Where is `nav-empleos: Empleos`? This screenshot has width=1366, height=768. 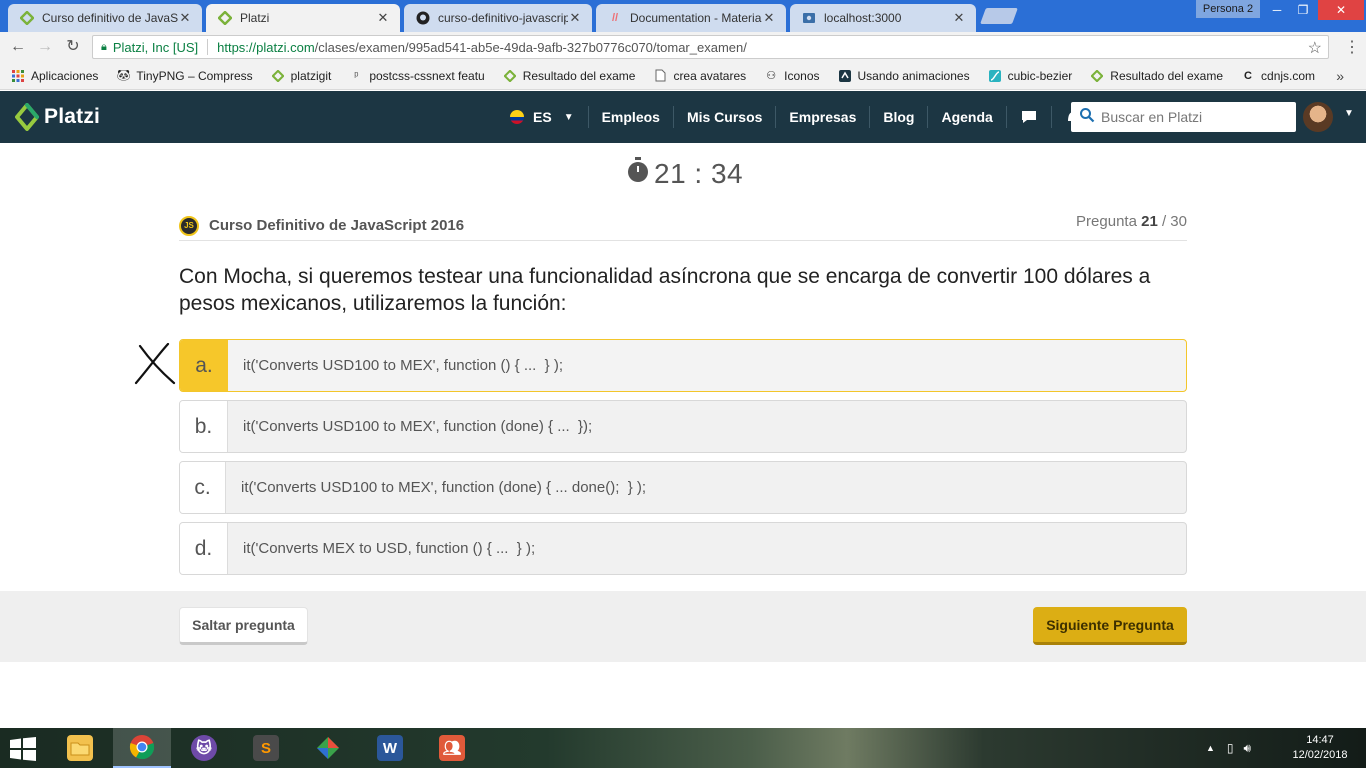
nav-empleos: Empleos is located at coordinates (630, 117).